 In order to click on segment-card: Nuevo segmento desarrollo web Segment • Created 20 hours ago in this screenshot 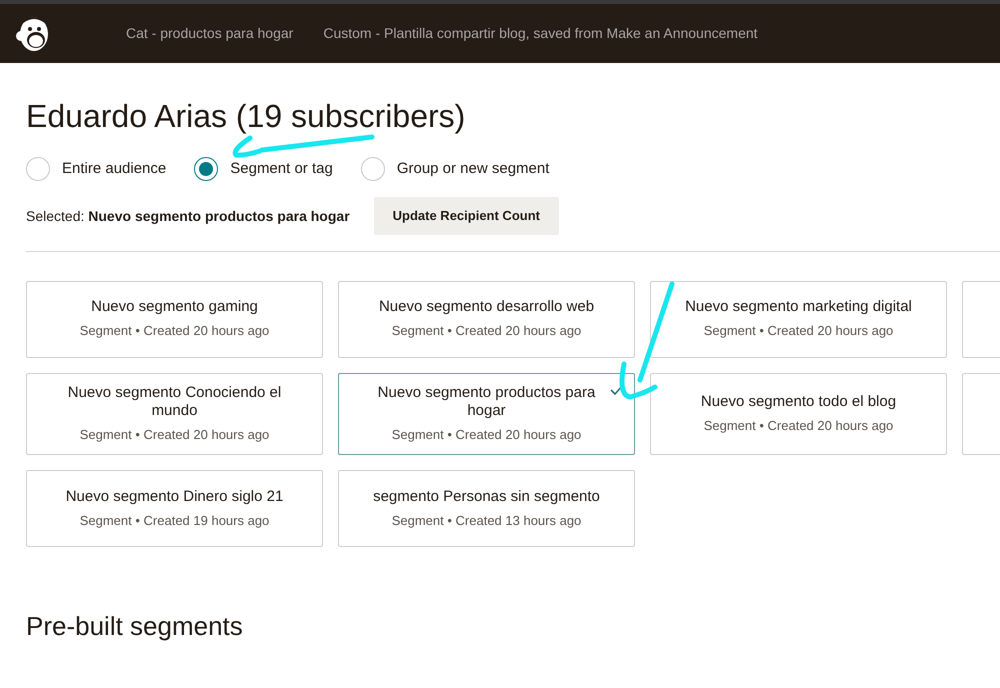, I will do `click(486, 319)`.